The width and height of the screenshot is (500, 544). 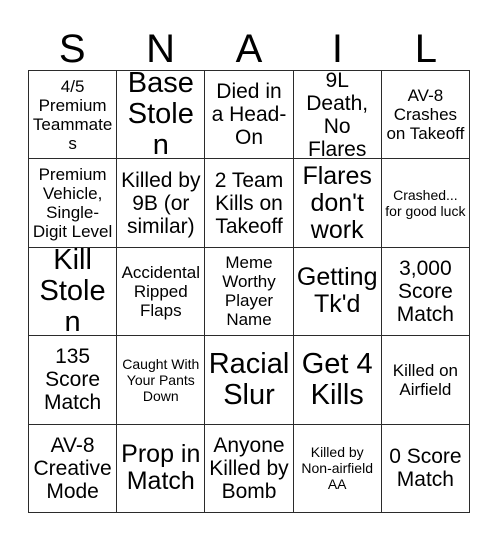 I want to click on header-letter-l: L, so click(x=425, y=49).